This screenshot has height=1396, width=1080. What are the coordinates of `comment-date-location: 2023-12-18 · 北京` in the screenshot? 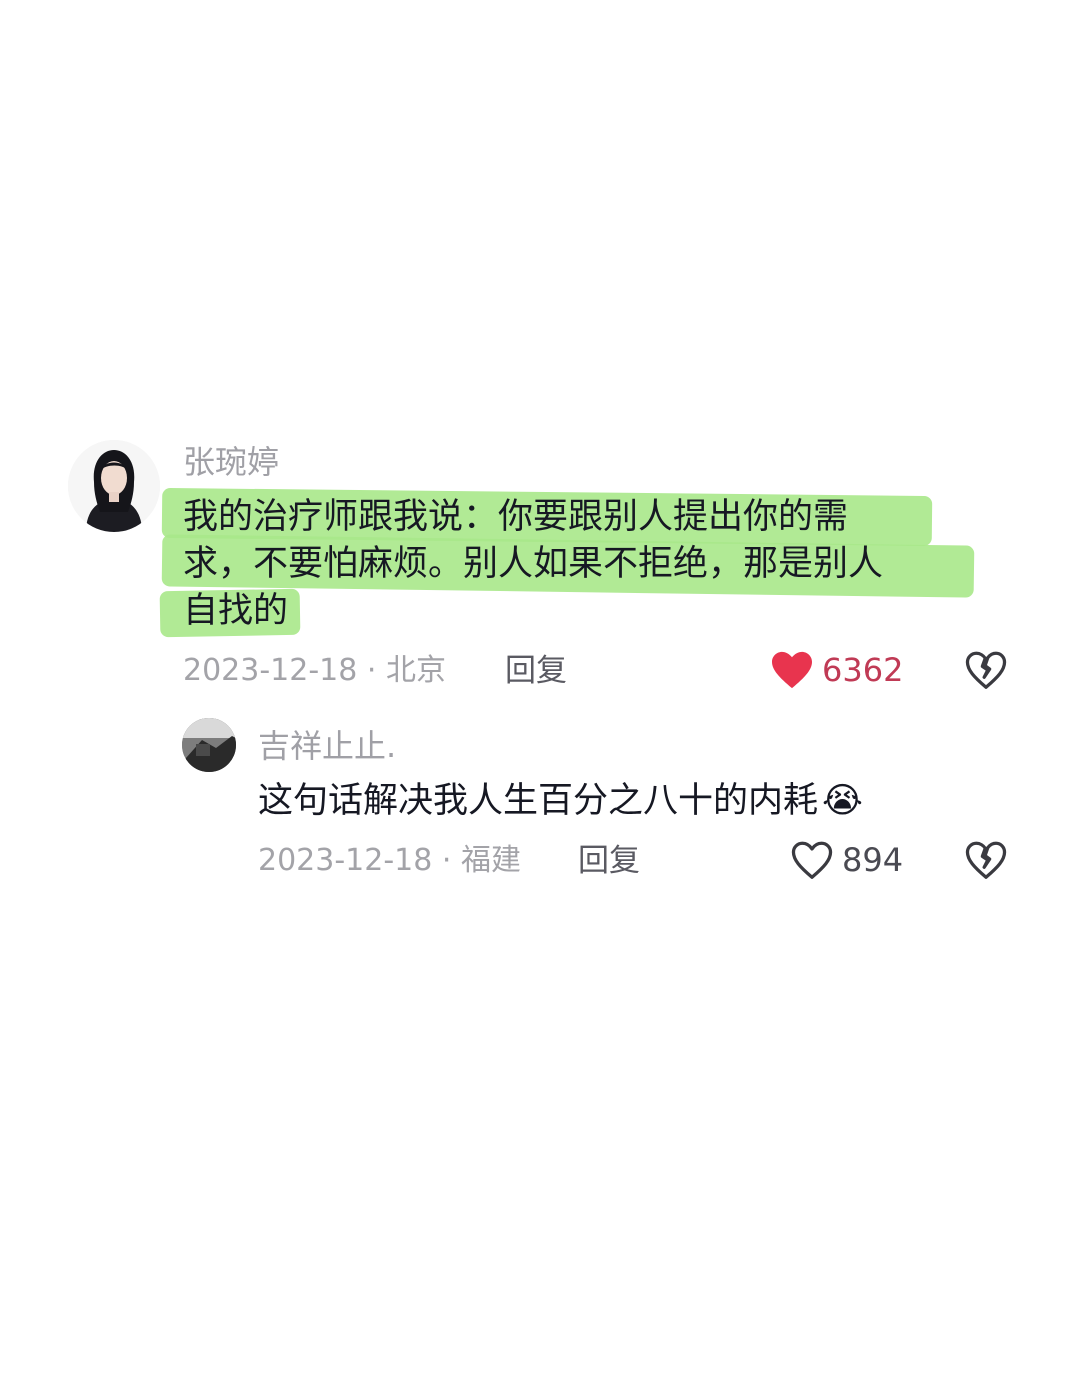 It's located at (314, 670).